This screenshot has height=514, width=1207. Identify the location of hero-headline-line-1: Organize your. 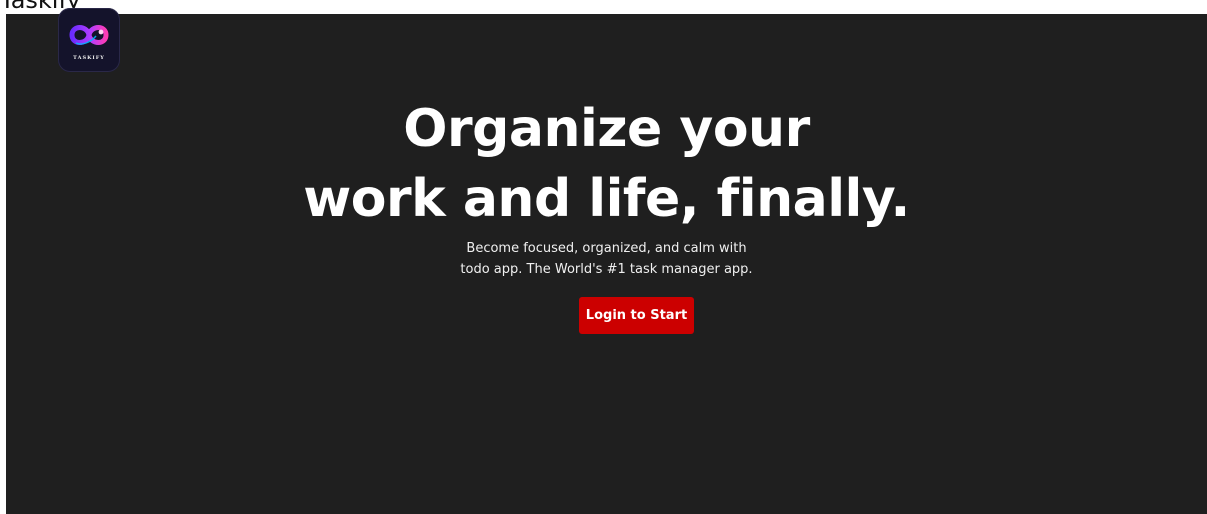
(606, 129).